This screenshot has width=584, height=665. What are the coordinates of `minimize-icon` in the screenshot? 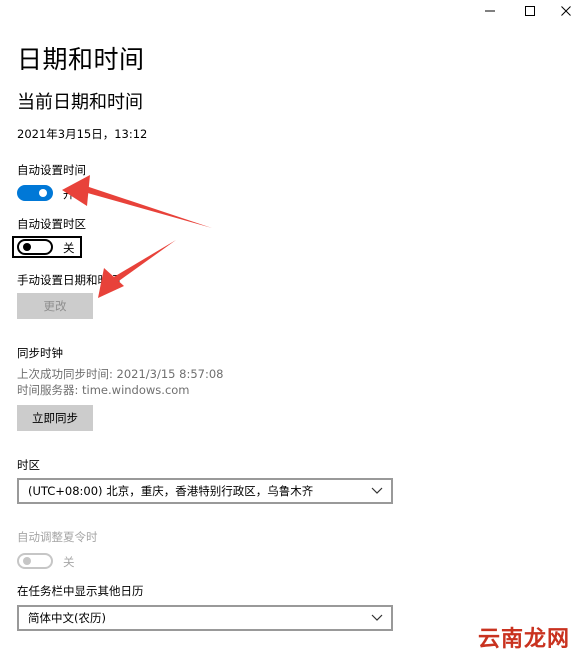 It's located at (490, 11).